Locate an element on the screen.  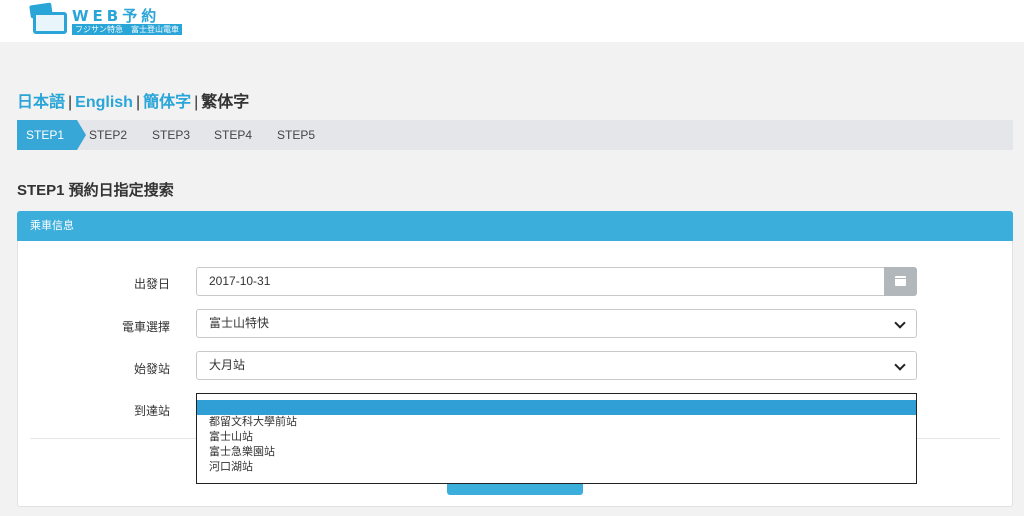
destination-option: 河口湖站 is located at coordinates (556, 467).